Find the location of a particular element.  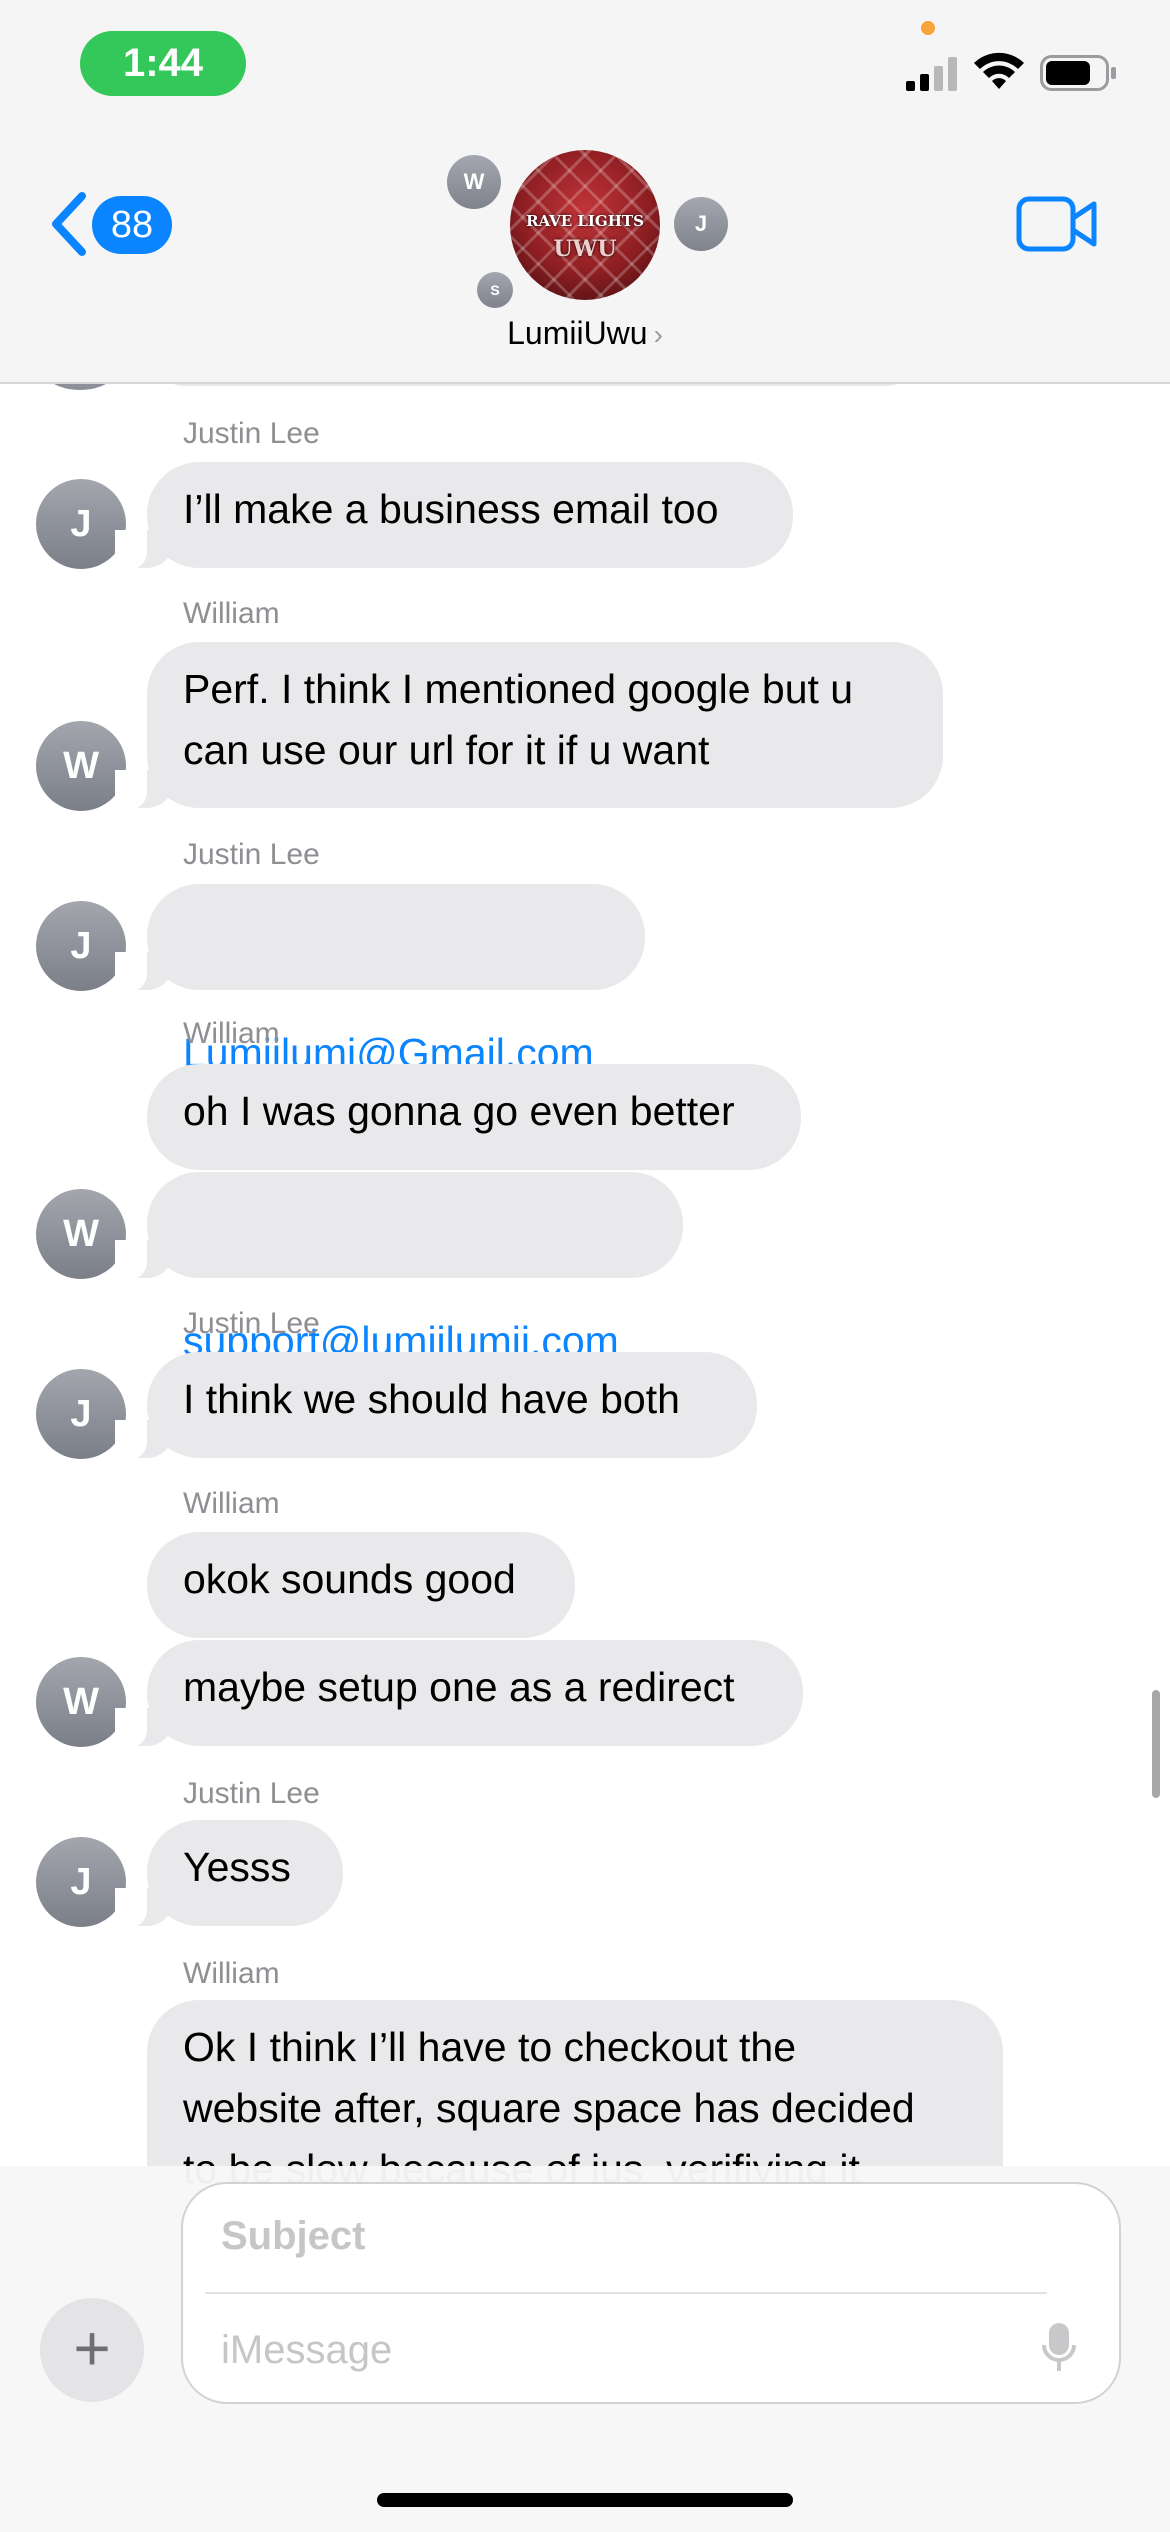

message-bubble: support@lumiilumii.com is located at coordinates (399, 1268).